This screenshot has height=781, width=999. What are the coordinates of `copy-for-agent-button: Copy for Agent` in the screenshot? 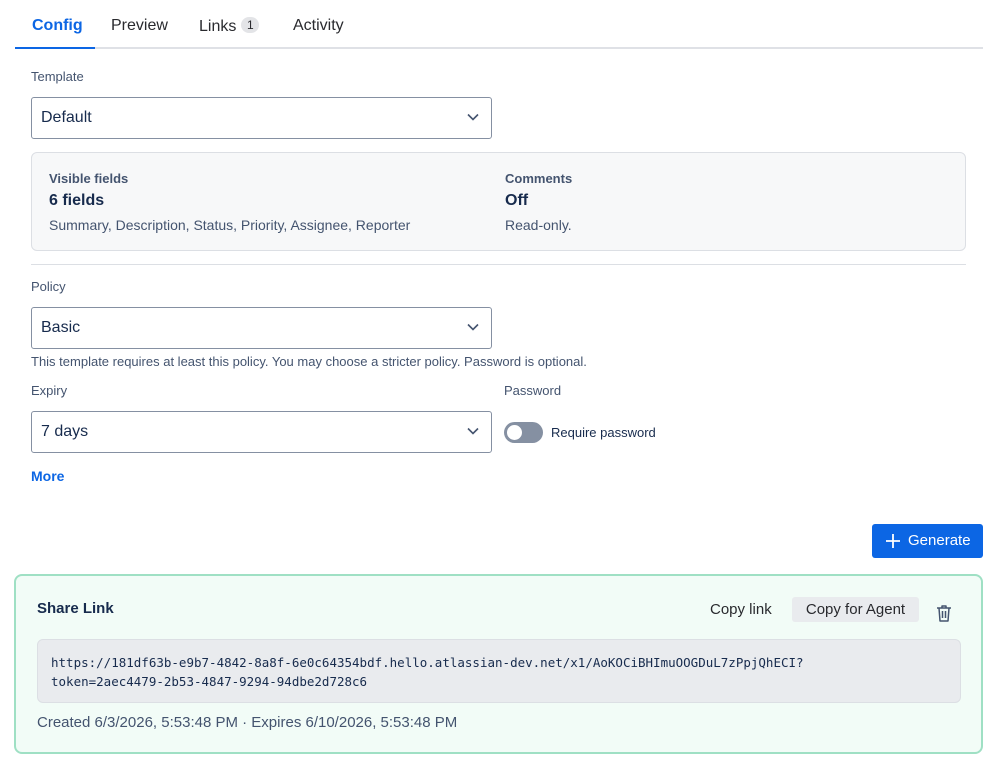 It's located at (855, 609).